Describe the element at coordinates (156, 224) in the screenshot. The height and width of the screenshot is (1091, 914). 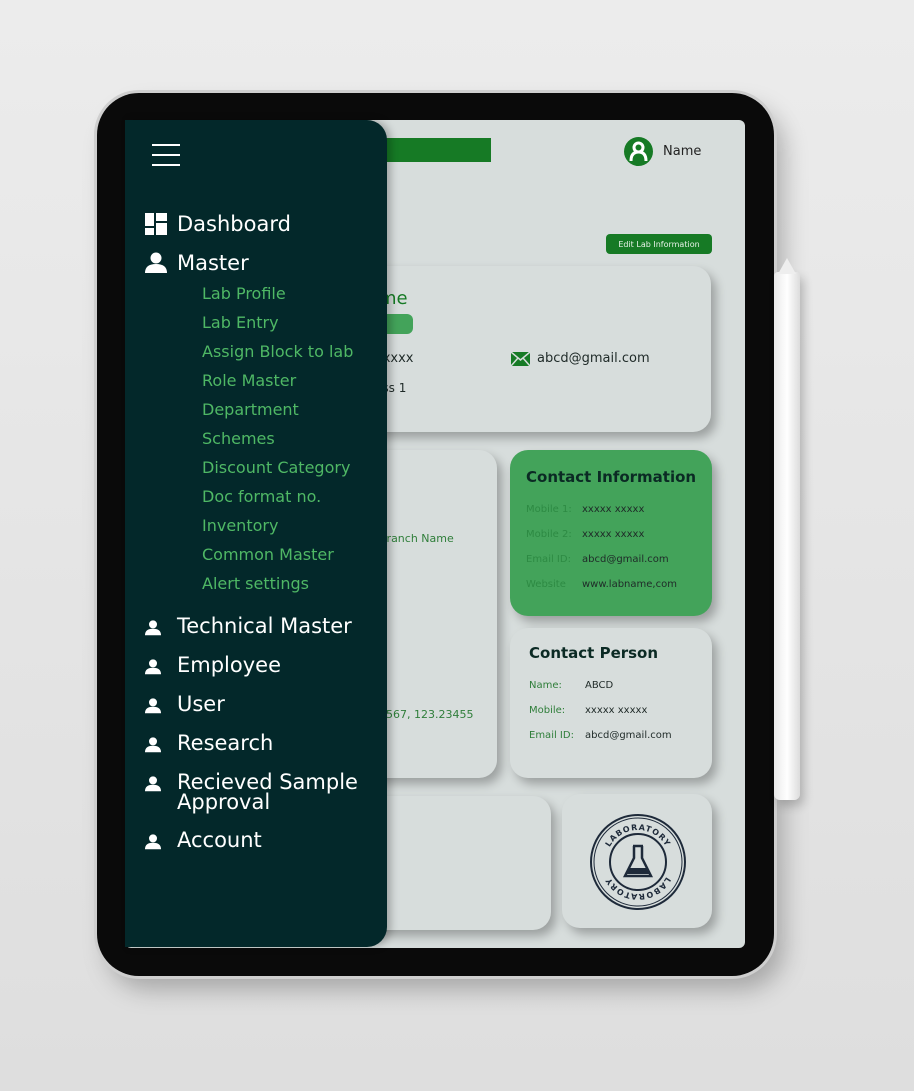
I see `dashboard-icon` at that location.